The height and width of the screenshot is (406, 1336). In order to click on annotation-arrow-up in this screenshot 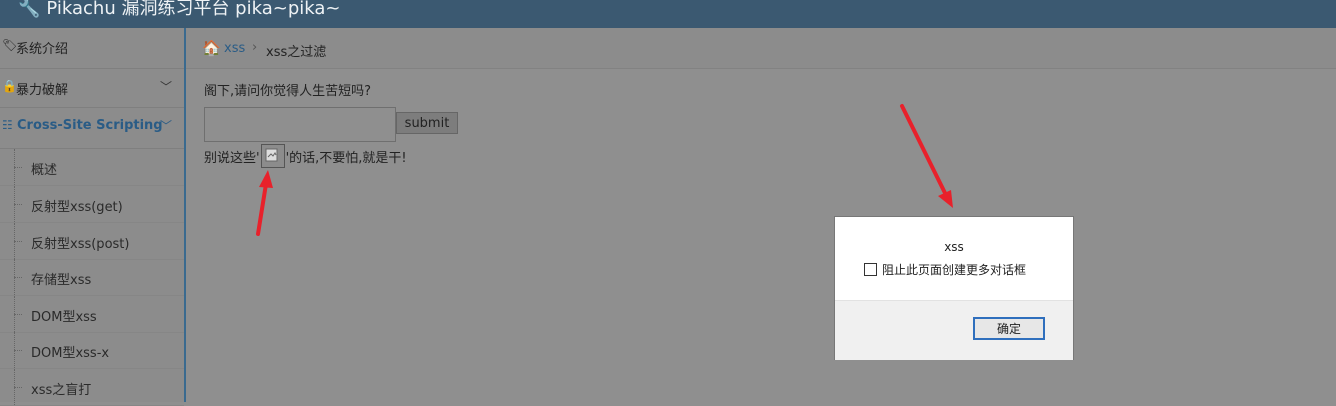, I will do `click(264, 203)`.